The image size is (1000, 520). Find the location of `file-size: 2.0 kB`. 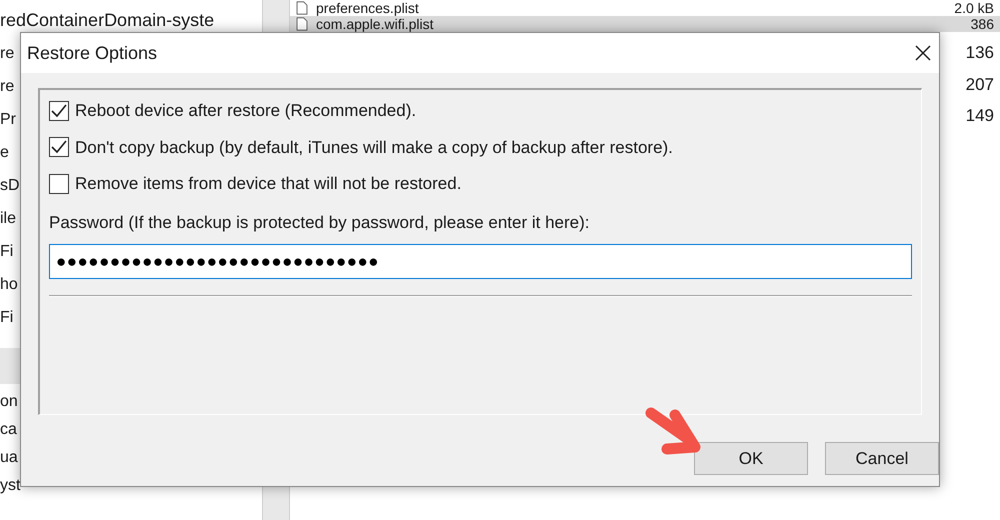

file-size: 2.0 kB is located at coordinates (974, 8).